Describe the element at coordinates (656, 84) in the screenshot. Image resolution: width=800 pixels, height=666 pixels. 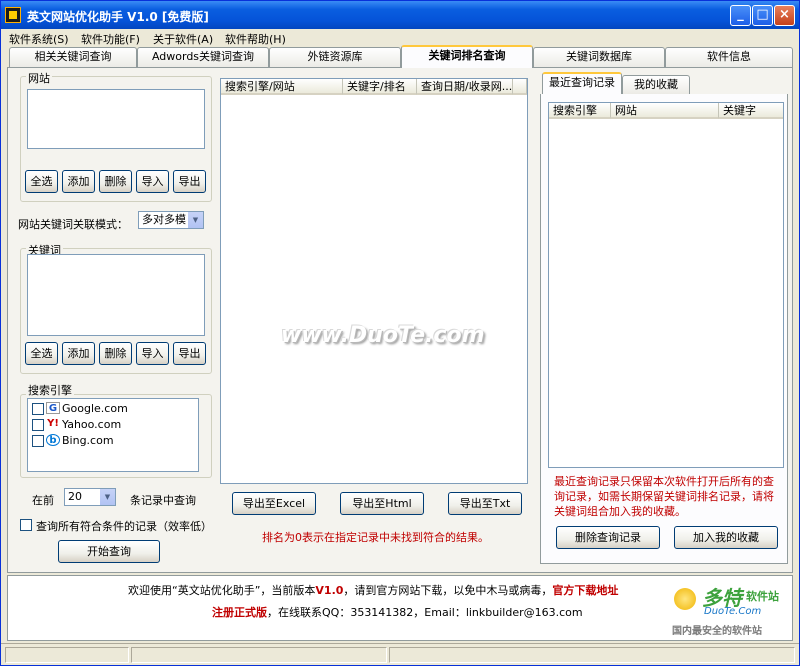
I see `tab-my-favorites: 我的收藏` at that location.